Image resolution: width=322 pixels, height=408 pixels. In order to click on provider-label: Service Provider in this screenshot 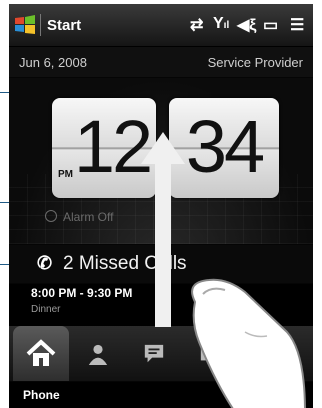, I will do `click(255, 62)`.